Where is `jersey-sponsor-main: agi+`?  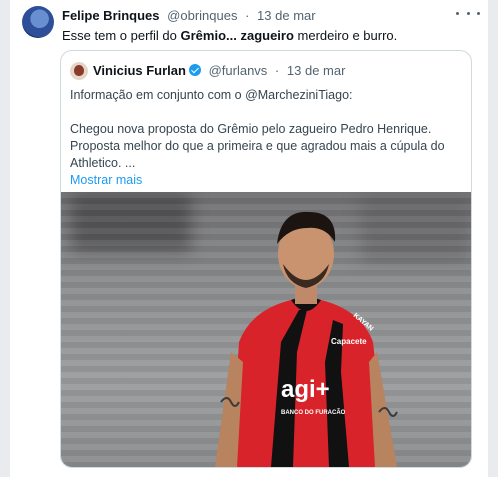
jersey-sponsor-main: agi+ is located at coordinates (305, 389).